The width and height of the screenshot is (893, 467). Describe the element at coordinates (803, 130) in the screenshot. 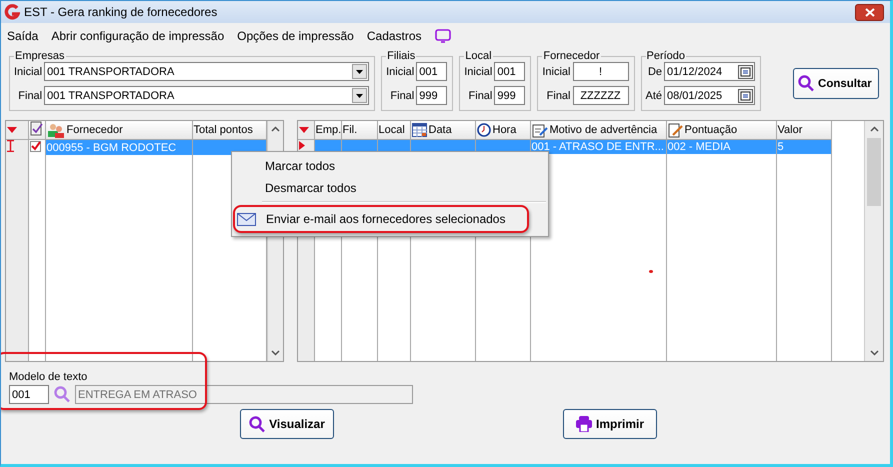

I see `column-header: Valor` at that location.